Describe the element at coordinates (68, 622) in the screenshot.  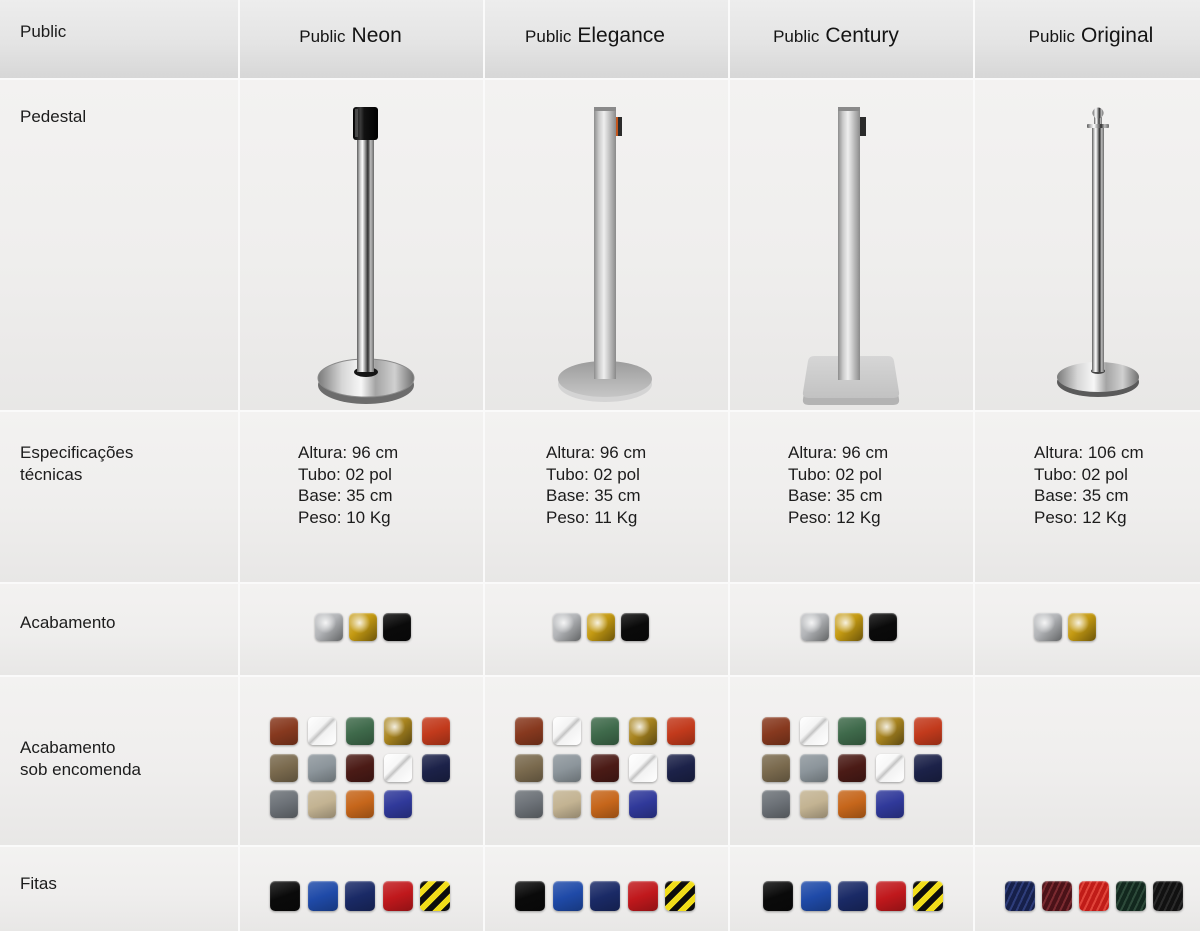
I see `row-label-finish: Acabamento` at that location.